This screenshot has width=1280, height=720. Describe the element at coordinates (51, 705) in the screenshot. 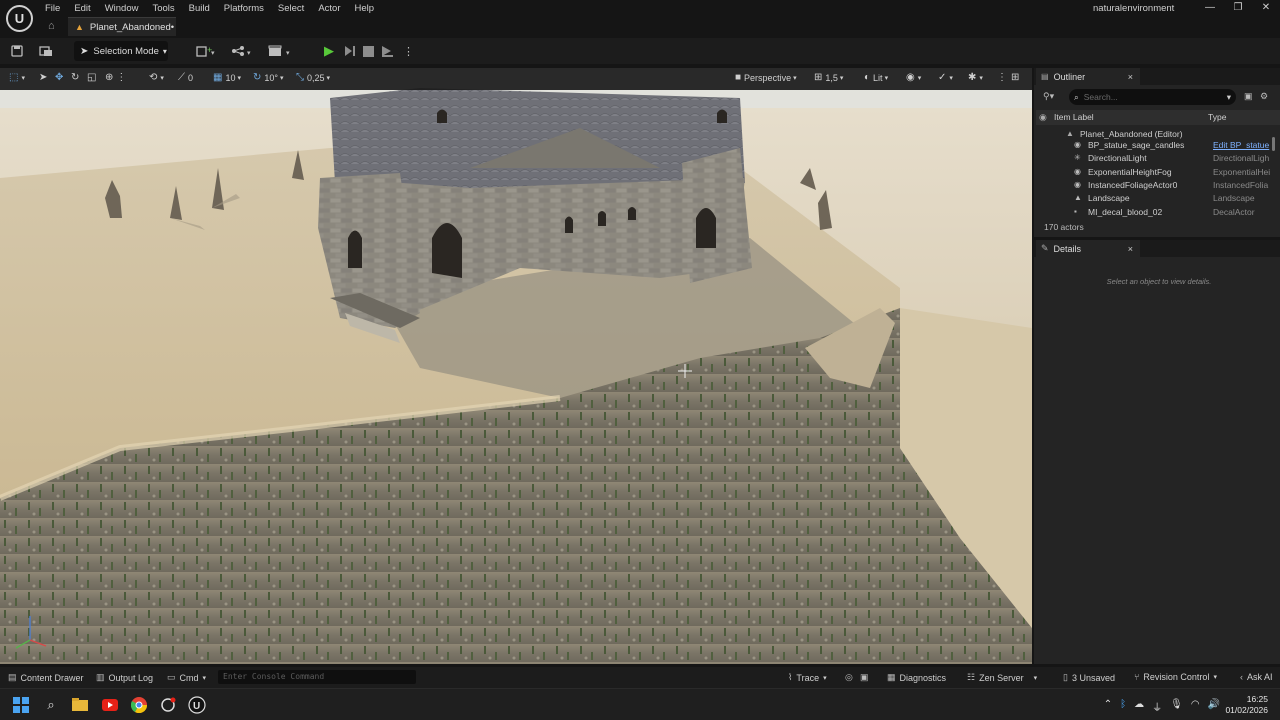

I see `search-icon: ⌕` at that location.